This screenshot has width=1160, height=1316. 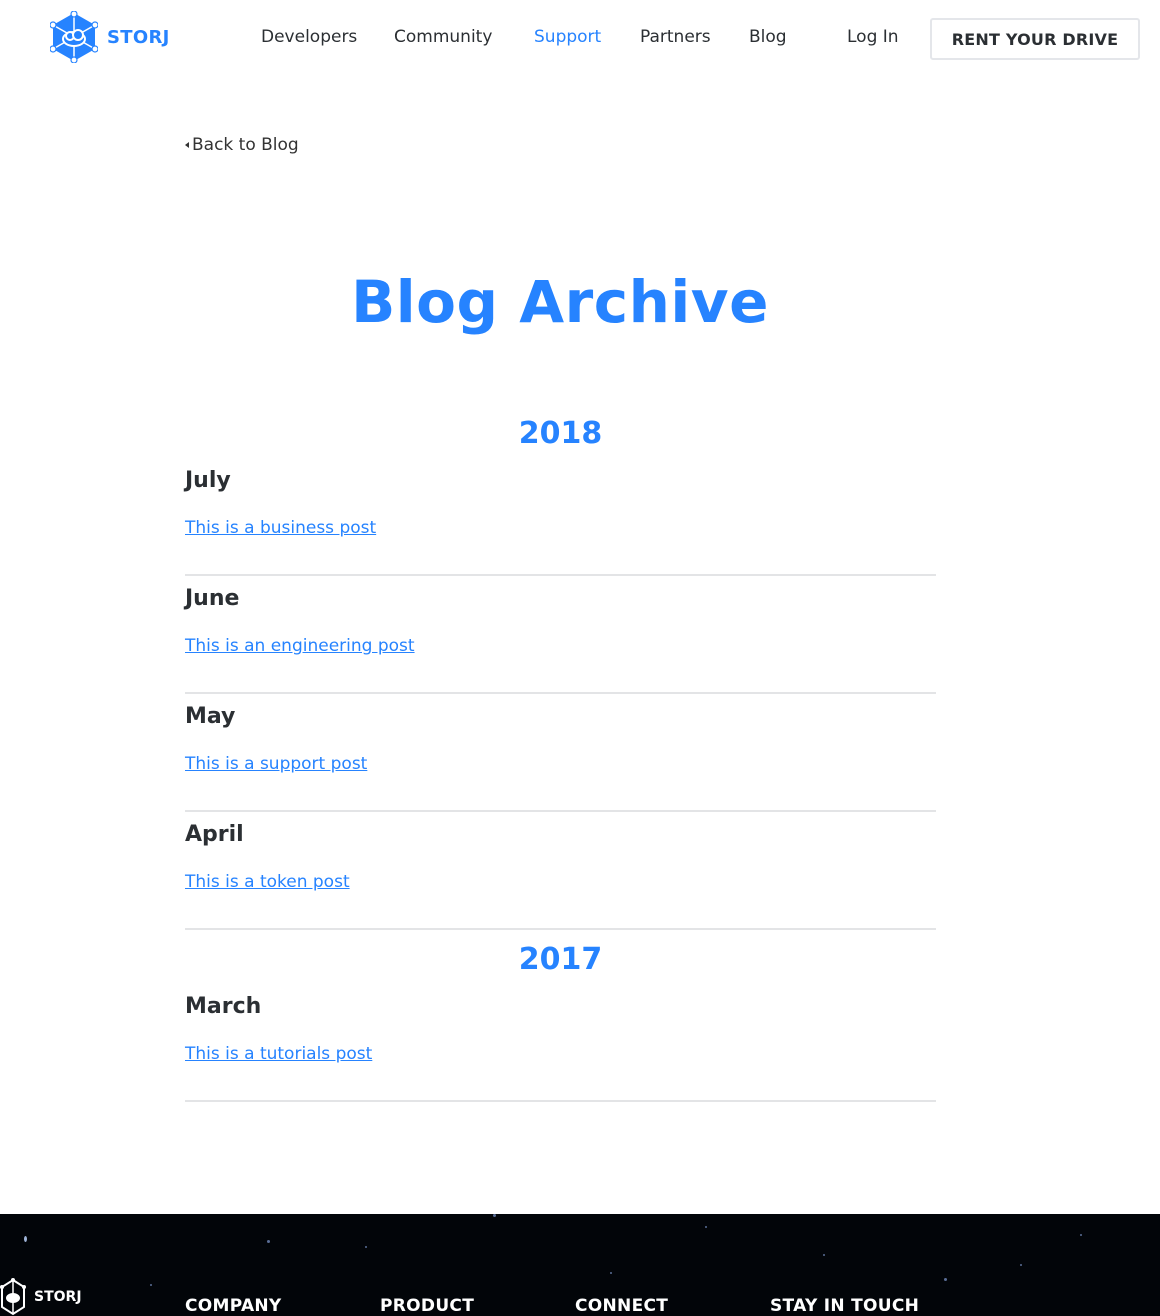 I want to click on back-to-blog-link: Back to Blog, so click(x=242, y=145).